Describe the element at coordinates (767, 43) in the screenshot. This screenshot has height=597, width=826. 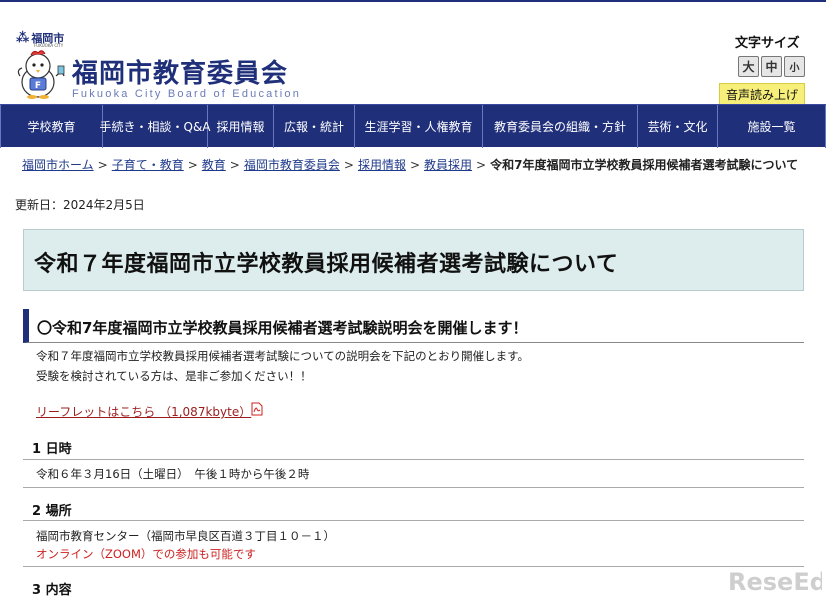
I see `font-size-label: 文字サイズ` at that location.